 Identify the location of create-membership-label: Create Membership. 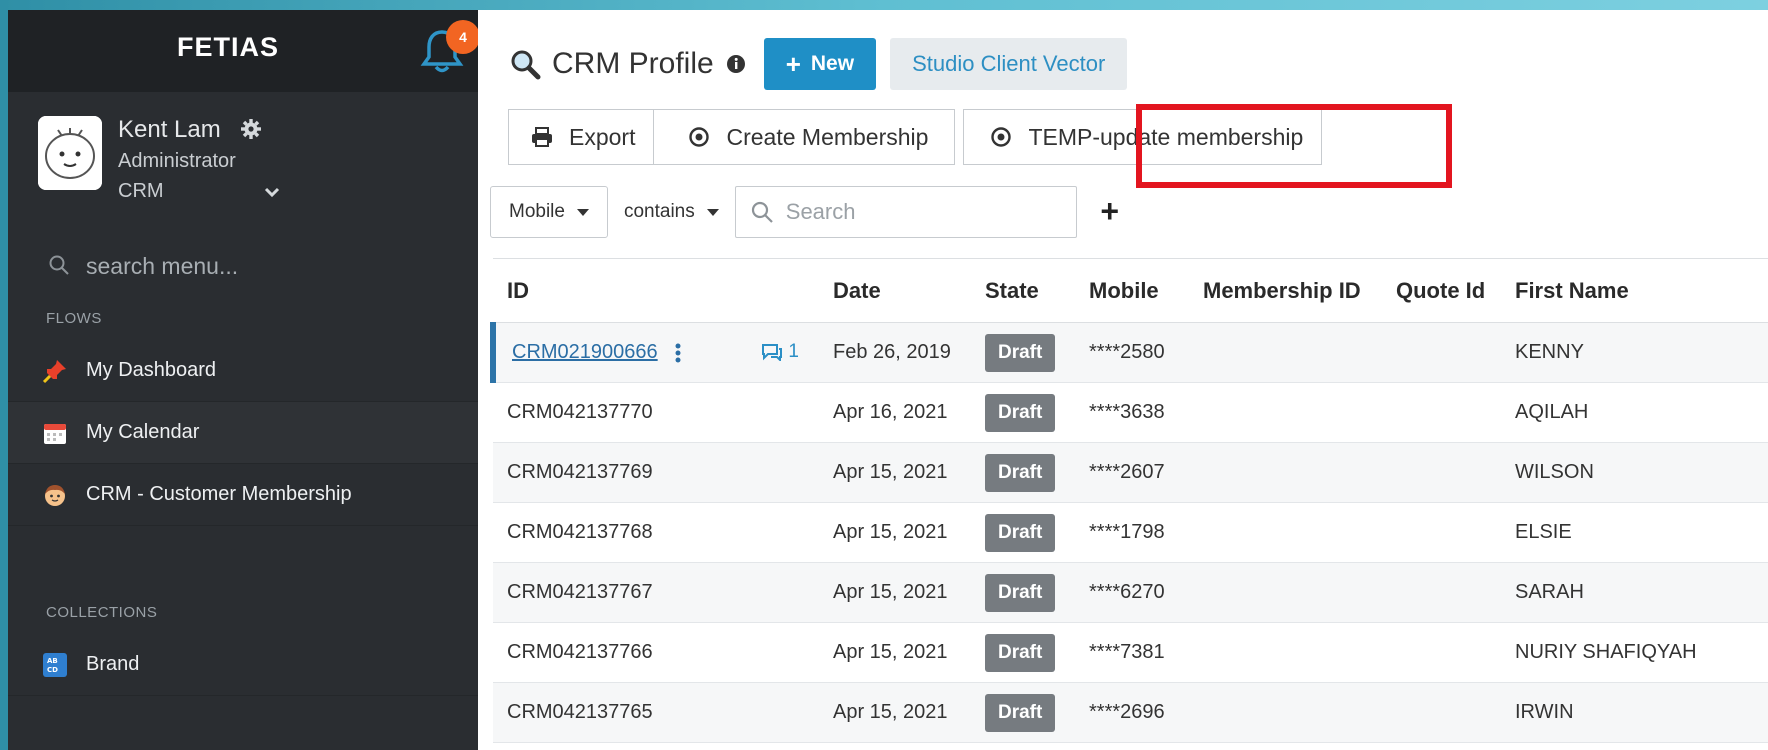
(827, 136).